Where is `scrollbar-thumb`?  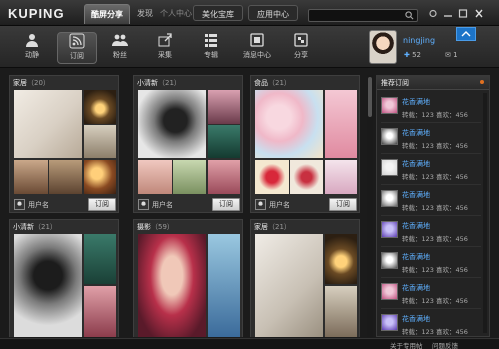
scrollbar-thumb is located at coordinates (370, 97).